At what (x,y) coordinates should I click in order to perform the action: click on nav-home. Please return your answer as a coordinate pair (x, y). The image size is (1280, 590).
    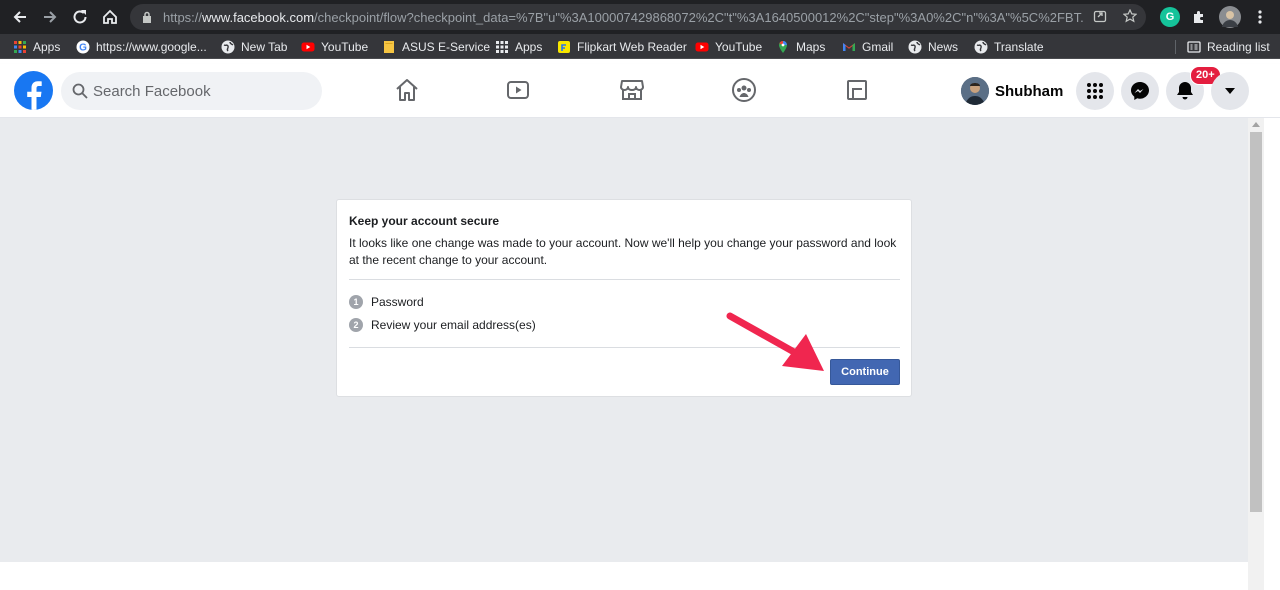
    Looking at the image, I should click on (407, 90).